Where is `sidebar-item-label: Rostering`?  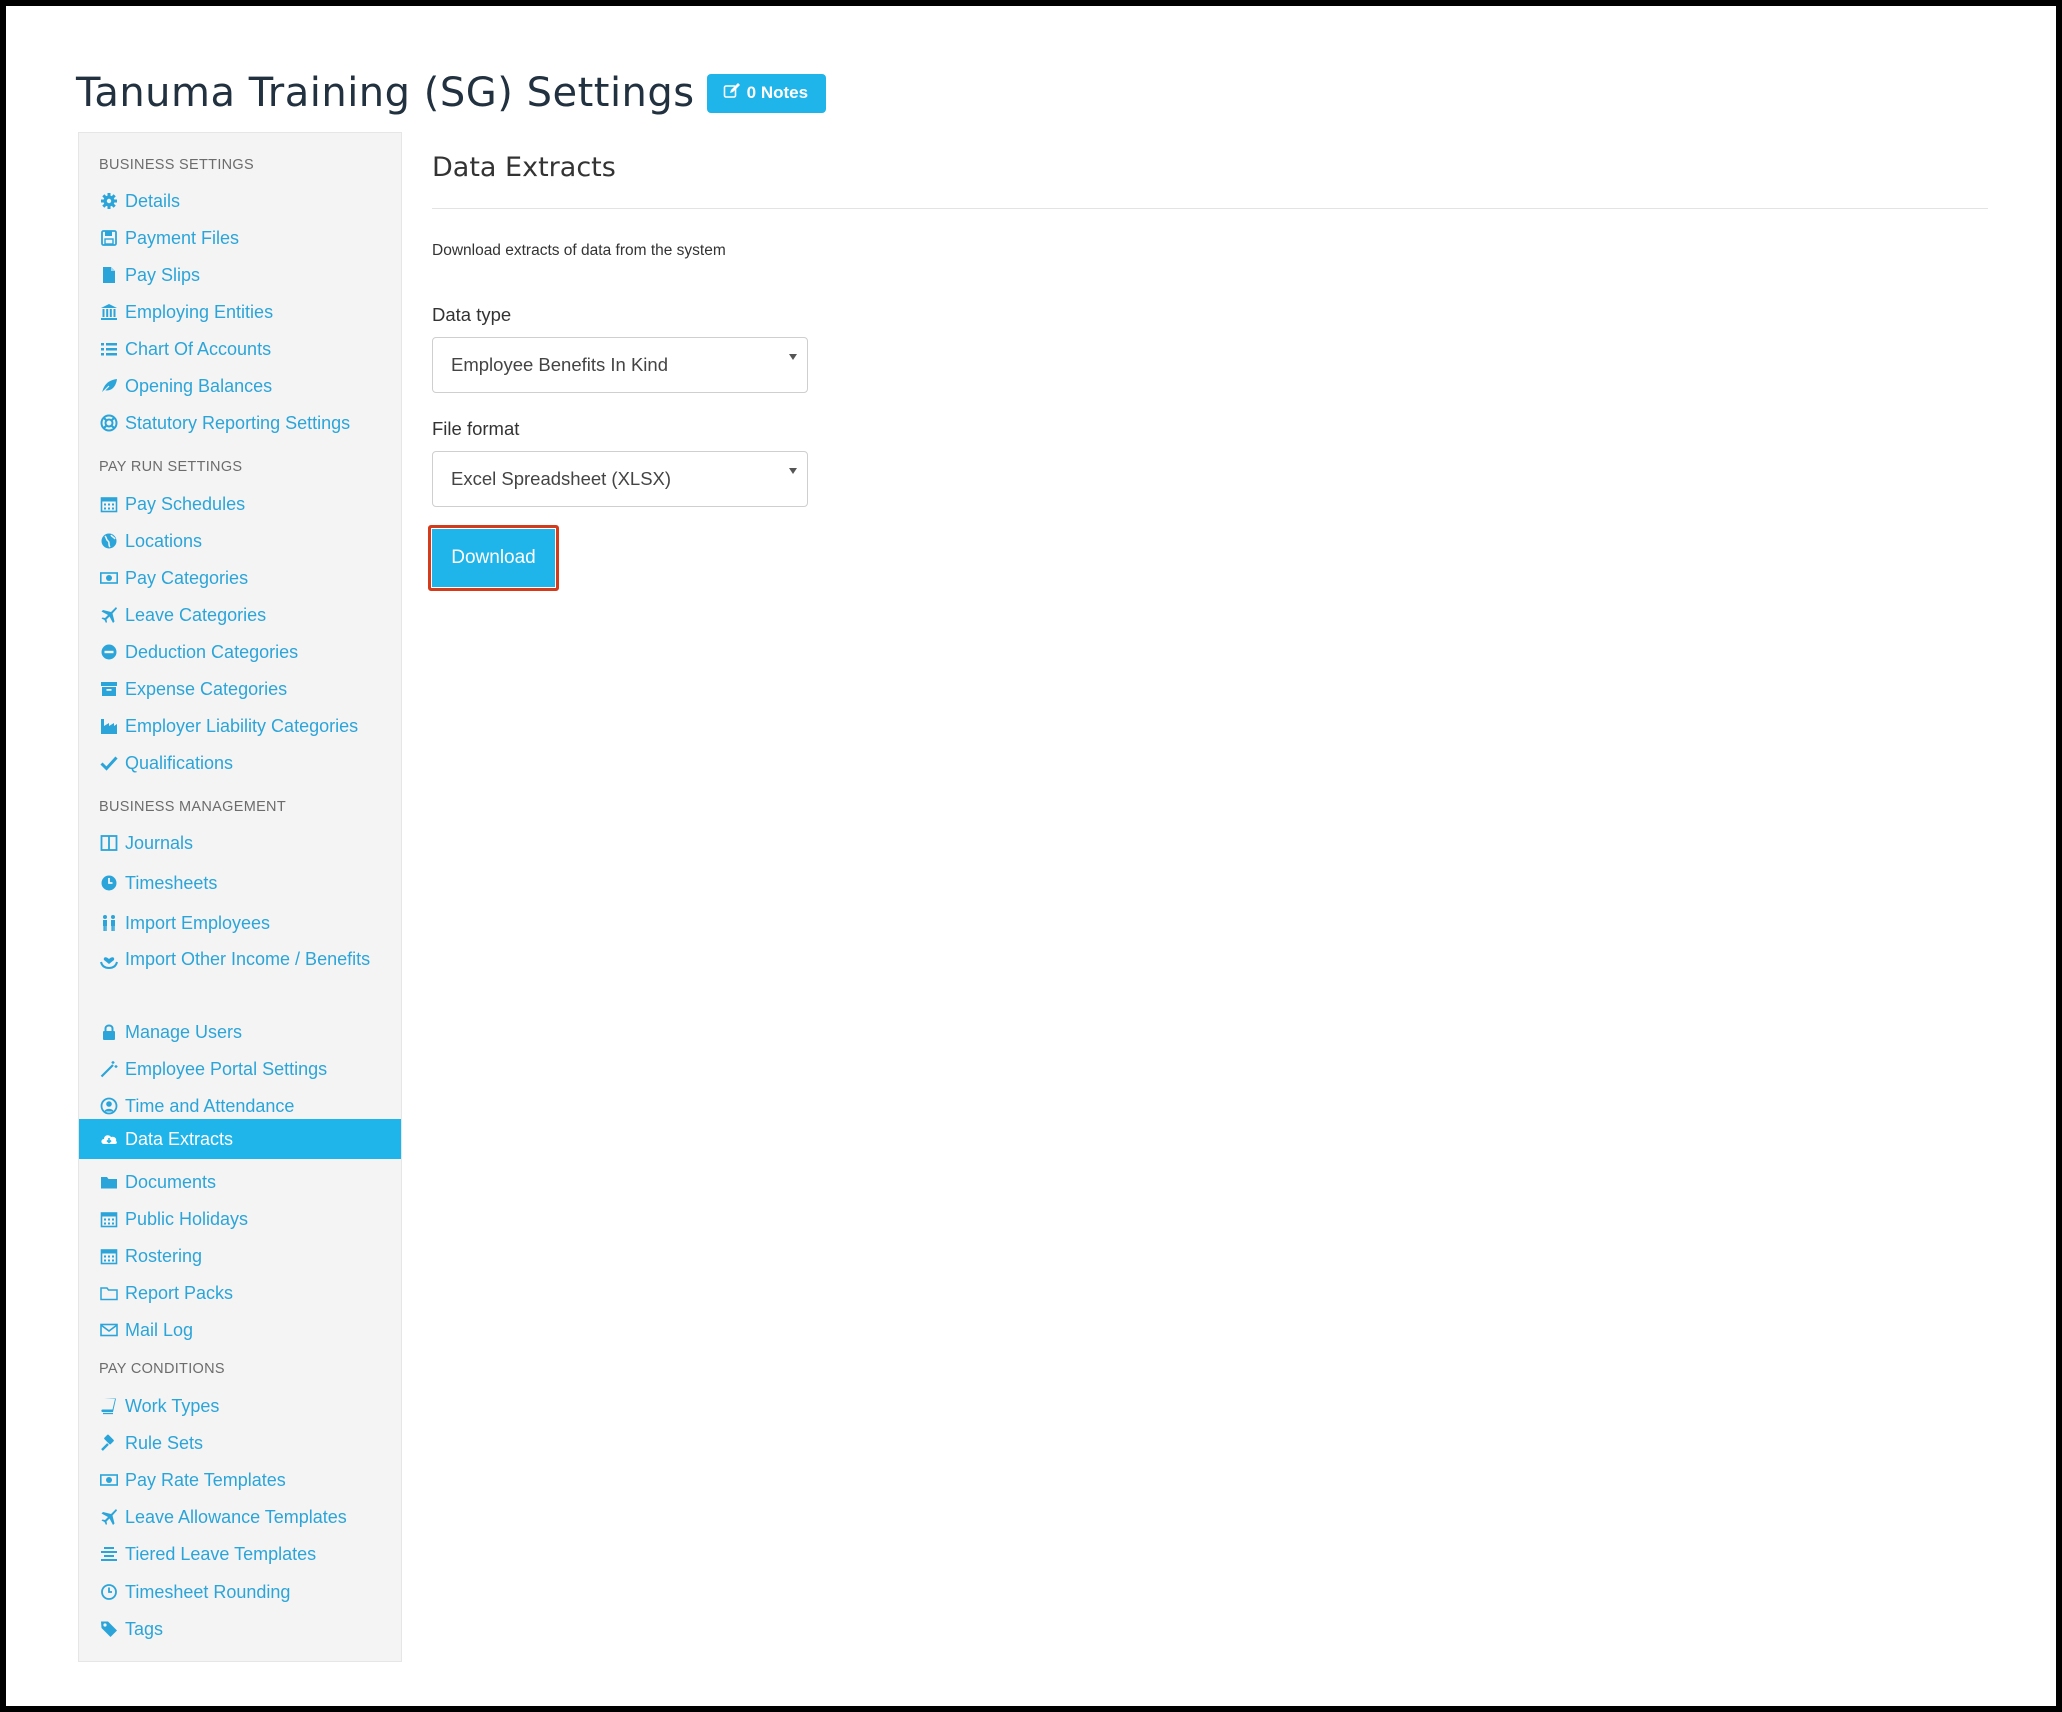
sidebar-item-label: Rostering is located at coordinates (164, 1256).